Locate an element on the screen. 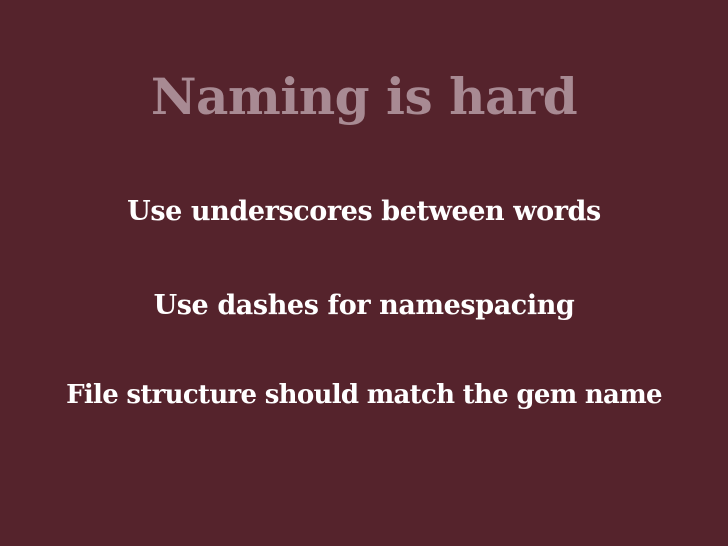  bullet-dashes: Use dashes for namespacing is located at coordinates (364, 305).